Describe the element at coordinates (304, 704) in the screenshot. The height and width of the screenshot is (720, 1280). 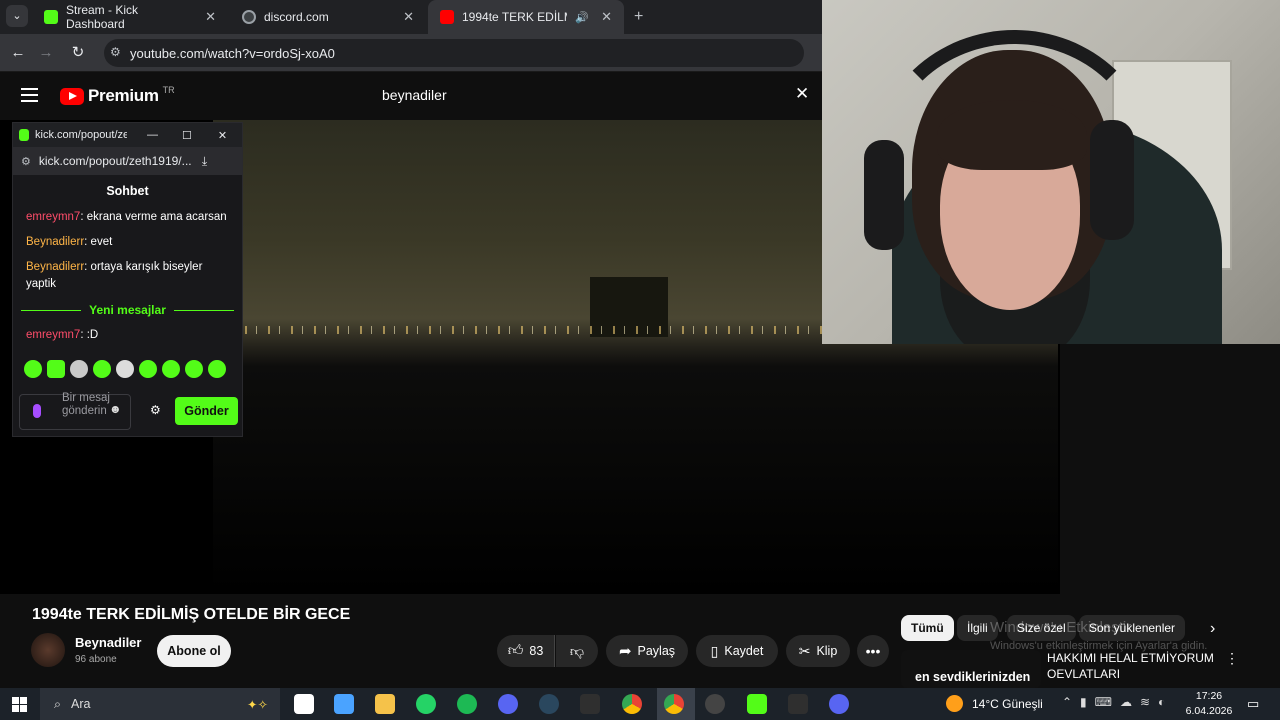
I see `file-icon` at that location.